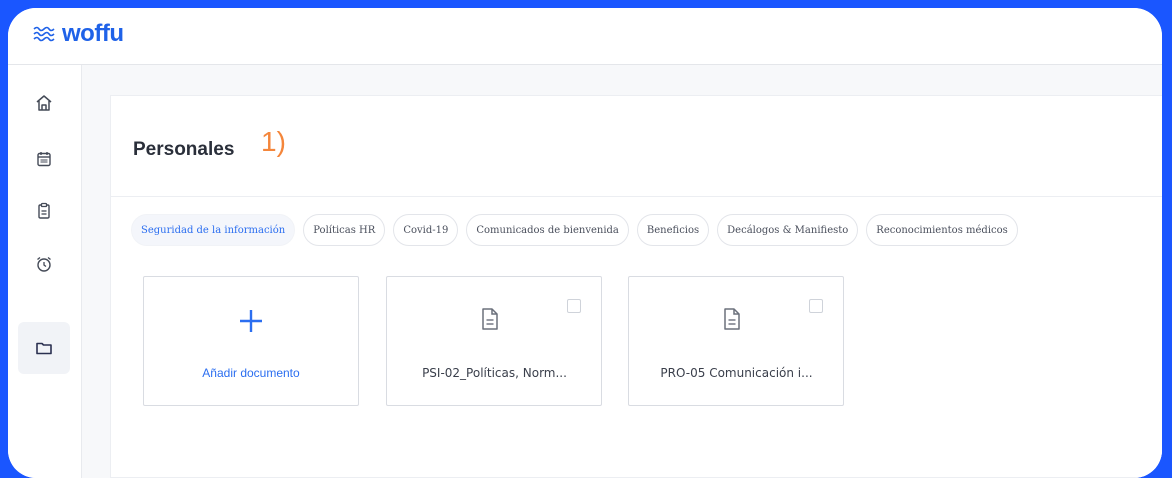 Image resolution: width=1172 pixels, height=478 pixels. I want to click on alarm-clock-icon, so click(44, 264).